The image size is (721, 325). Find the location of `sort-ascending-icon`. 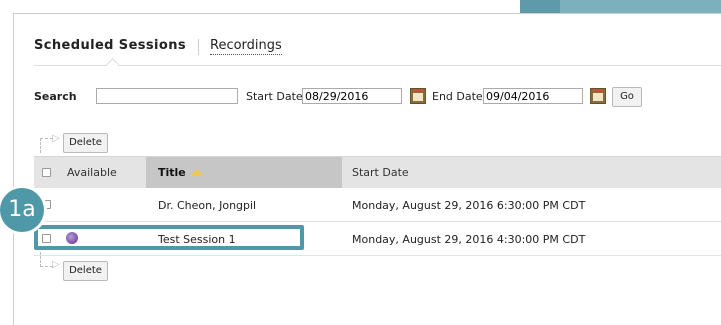

sort-ascending-icon is located at coordinates (196, 172).